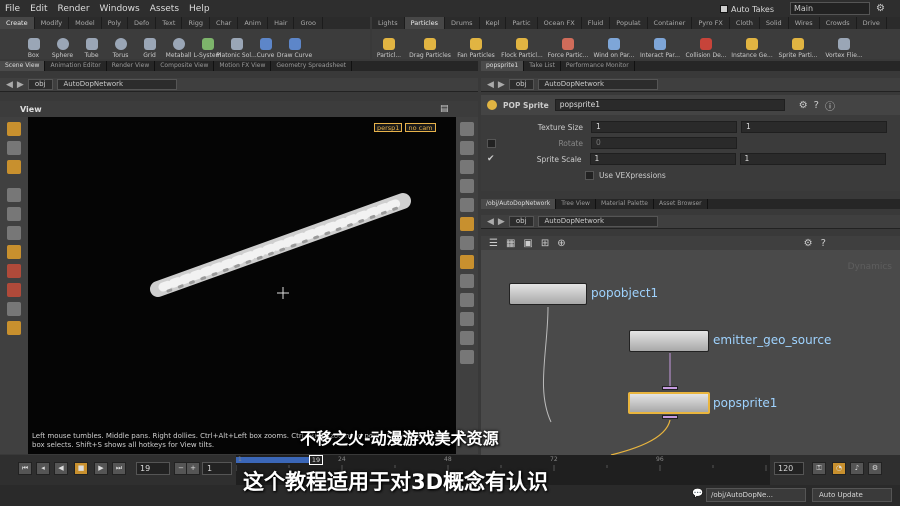 The image size is (900, 506). I want to click on sprite-scale-y: 1, so click(812, 159).